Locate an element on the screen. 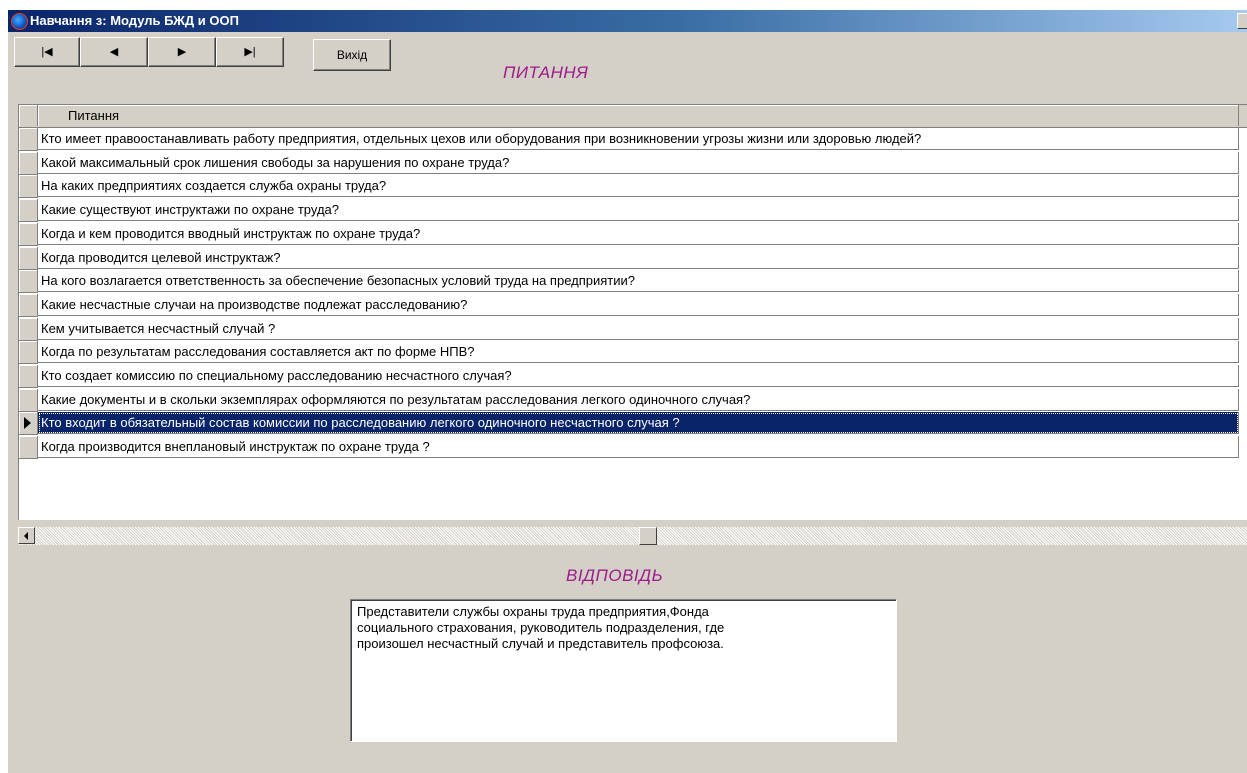 This screenshot has width=1247, height=773. next-record-button: ▶ is located at coordinates (182, 52).